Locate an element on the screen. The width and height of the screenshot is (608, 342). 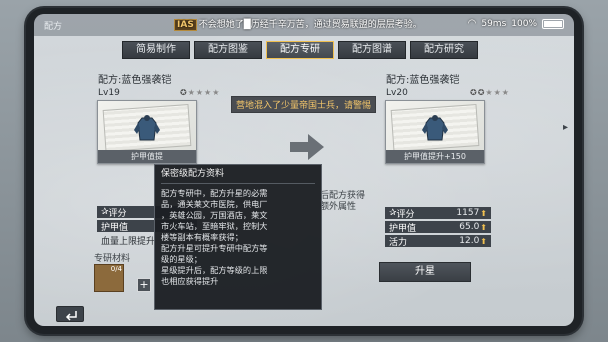
right-armor-label: 护甲值 is located at coordinates (403, 228).